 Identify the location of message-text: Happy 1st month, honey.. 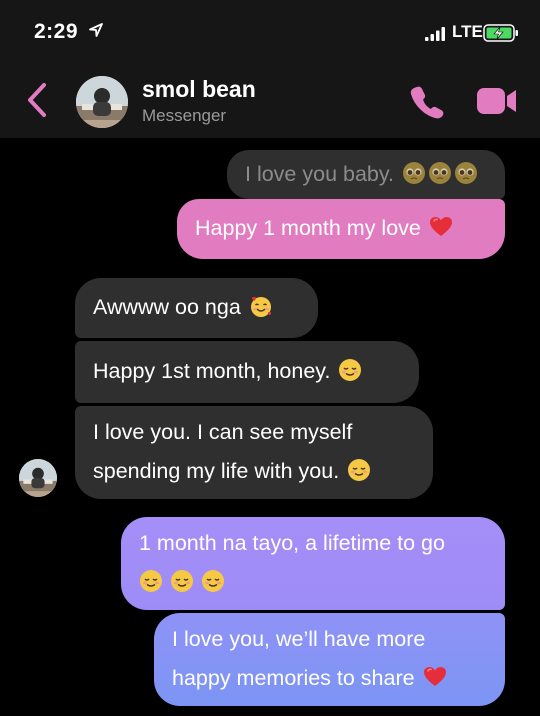
(212, 371).